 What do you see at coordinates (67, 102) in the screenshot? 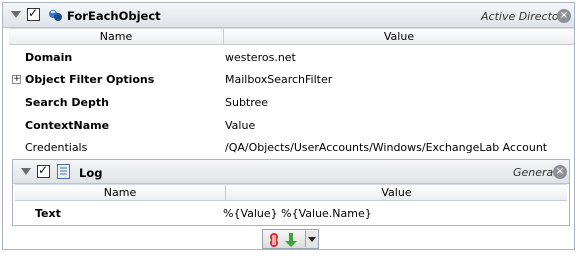
I see `property-name: Search Depth` at bounding box center [67, 102].